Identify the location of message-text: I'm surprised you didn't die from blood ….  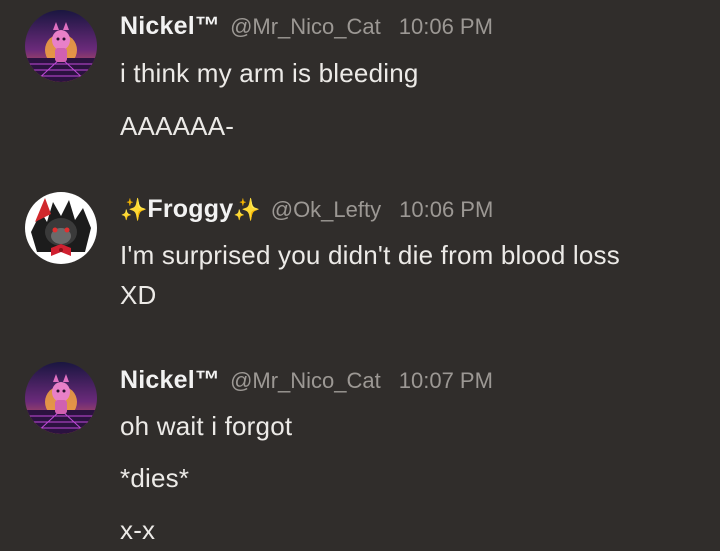
(370, 255).